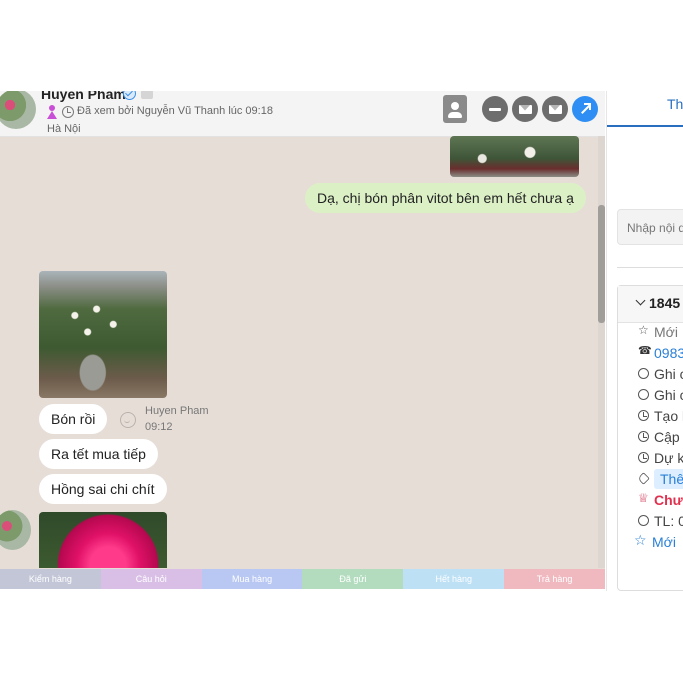 The image size is (683, 683). I want to click on contact-card-icon, so click(455, 109).